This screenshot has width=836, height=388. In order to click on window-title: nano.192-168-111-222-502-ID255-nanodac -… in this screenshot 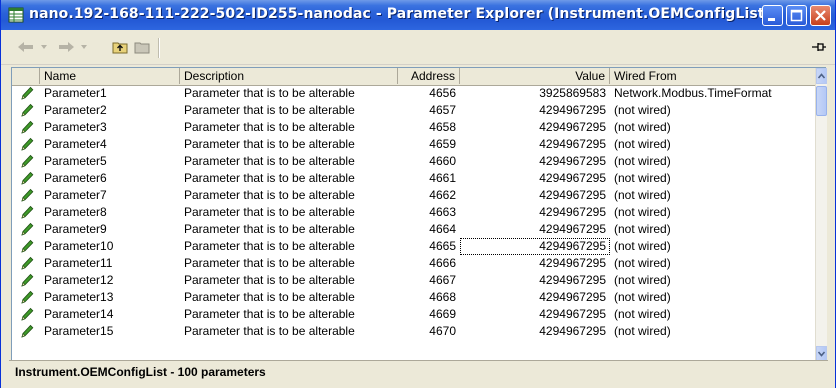, I will do `click(400, 14)`.